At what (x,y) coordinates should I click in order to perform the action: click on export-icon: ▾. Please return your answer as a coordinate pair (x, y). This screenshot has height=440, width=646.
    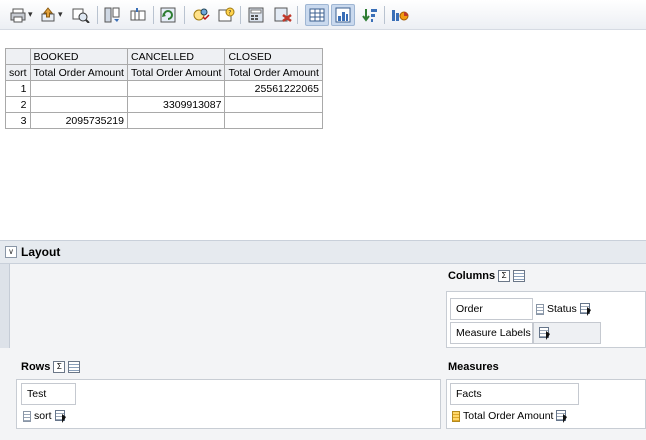
    Looking at the image, I should click on (51, 15).